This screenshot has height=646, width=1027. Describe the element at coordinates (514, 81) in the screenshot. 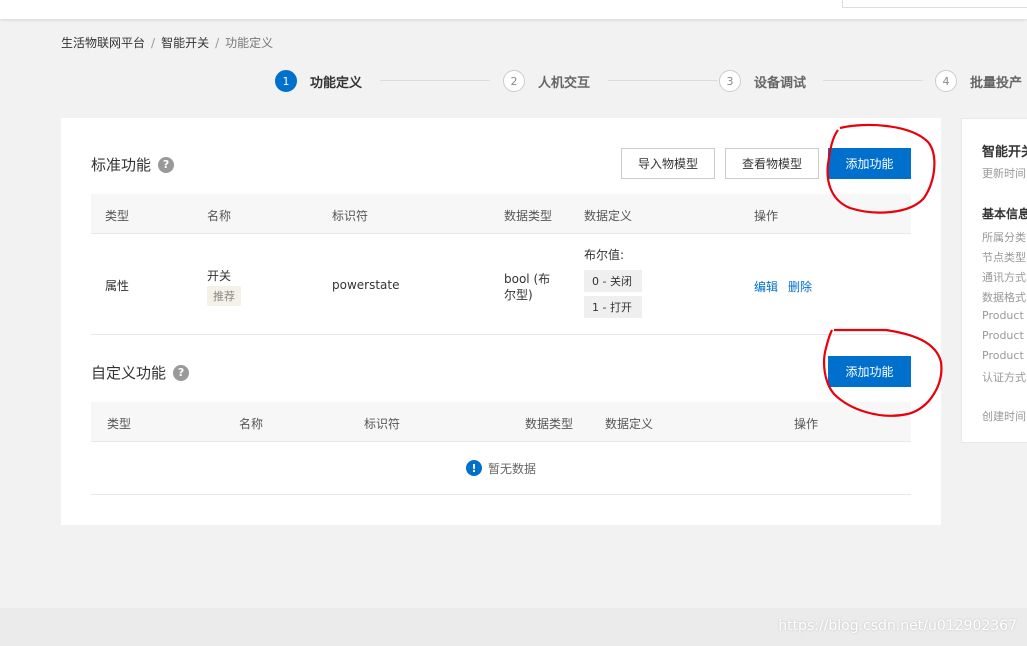

I see `step-number: 2` at that location.